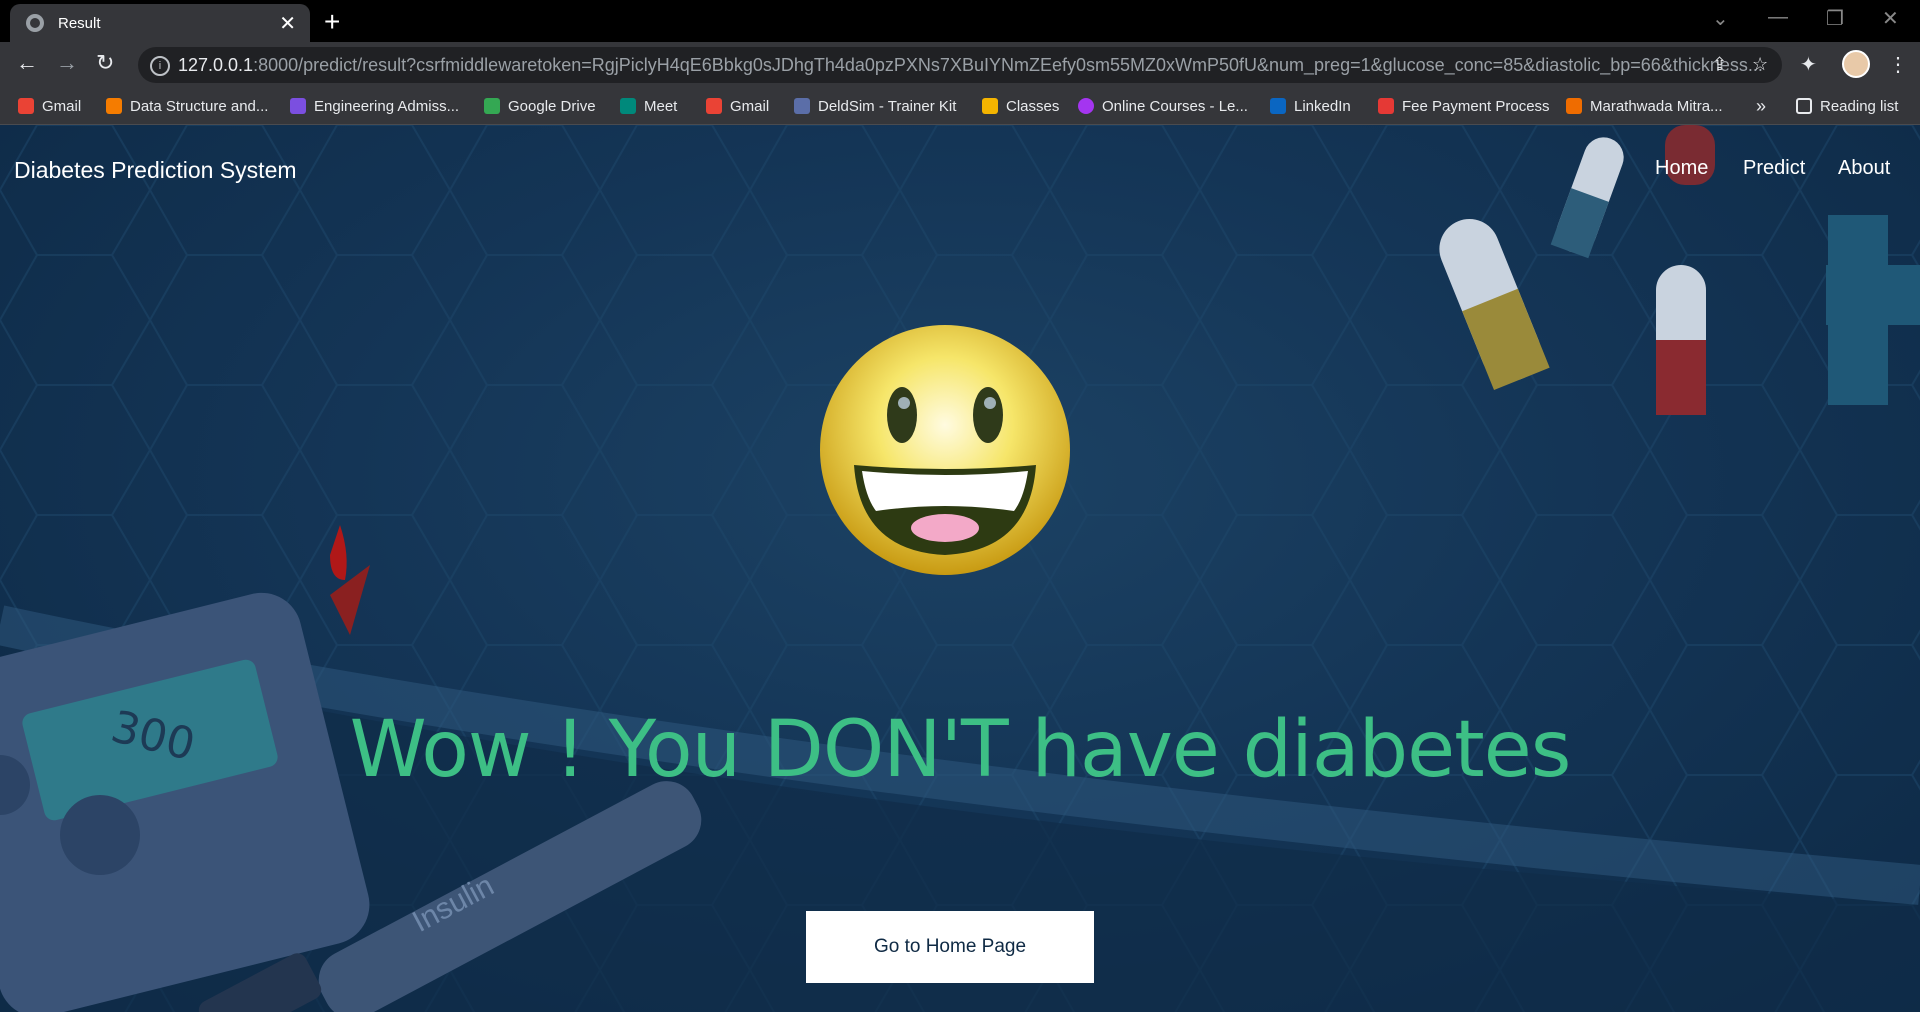 This screenshot has height=1012, width=1920. I want to click on bookmarks-overflow-button: », so click(1761, 106).